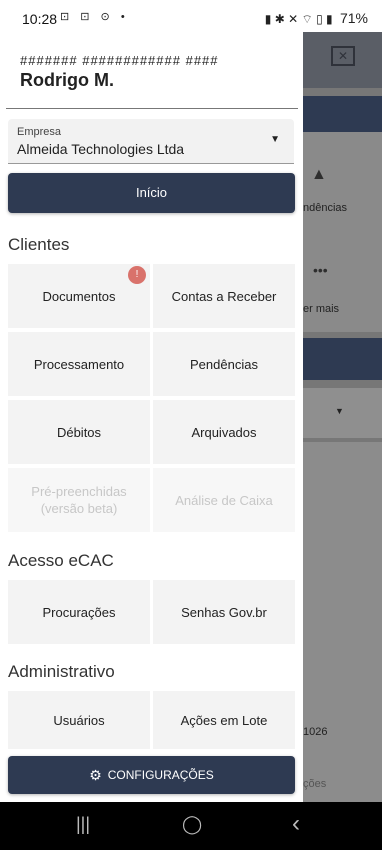  Describe the element at coordinates (160, 775) in the screenshot. I see `settings-button-label: CONFIGURAÇÕES` at that location.